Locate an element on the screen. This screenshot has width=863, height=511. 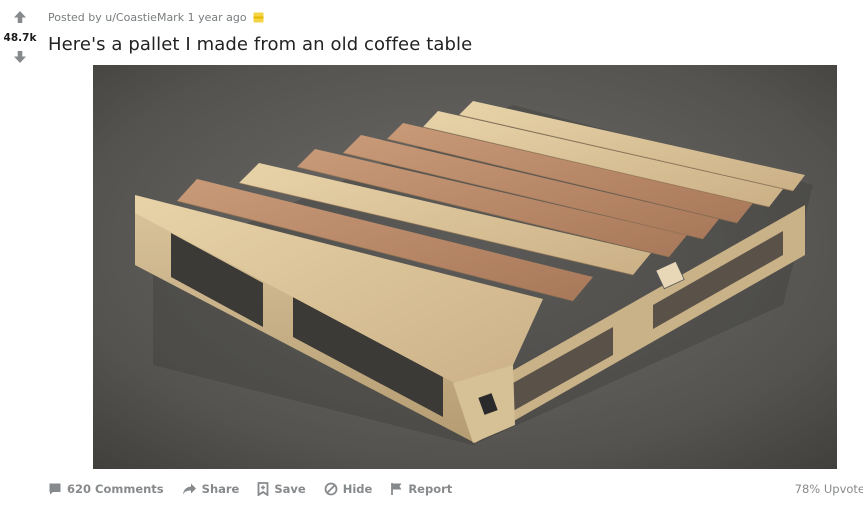
save-button: Save is located at coordinates (281, 489).